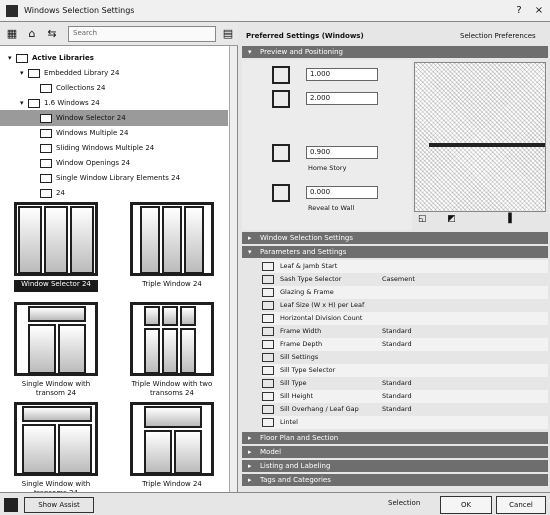 The image size is (550, 515). I want to click on parameter-value: Casement, so click(398, 279).